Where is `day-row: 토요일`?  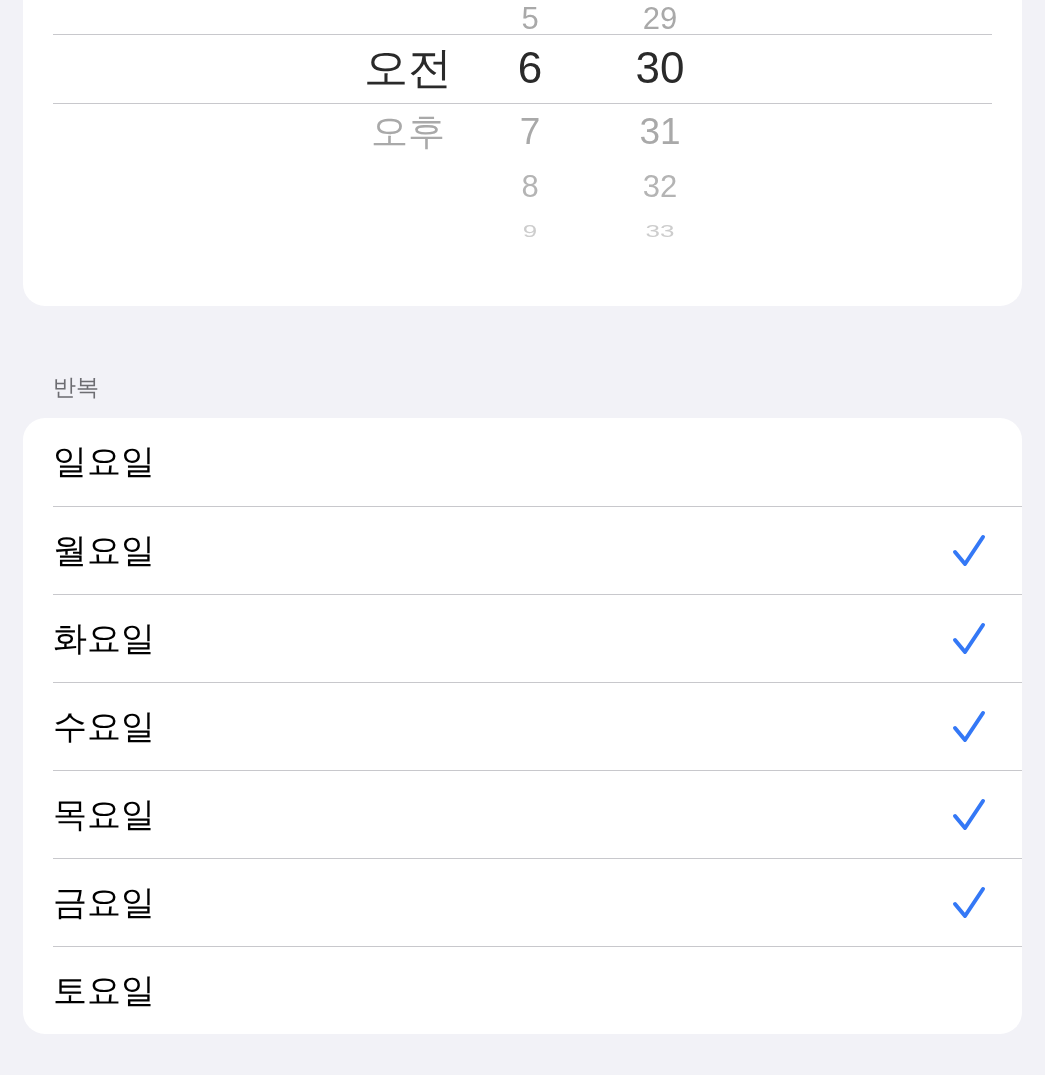 day-row: 토요일 is located at coordinates (537, 990).